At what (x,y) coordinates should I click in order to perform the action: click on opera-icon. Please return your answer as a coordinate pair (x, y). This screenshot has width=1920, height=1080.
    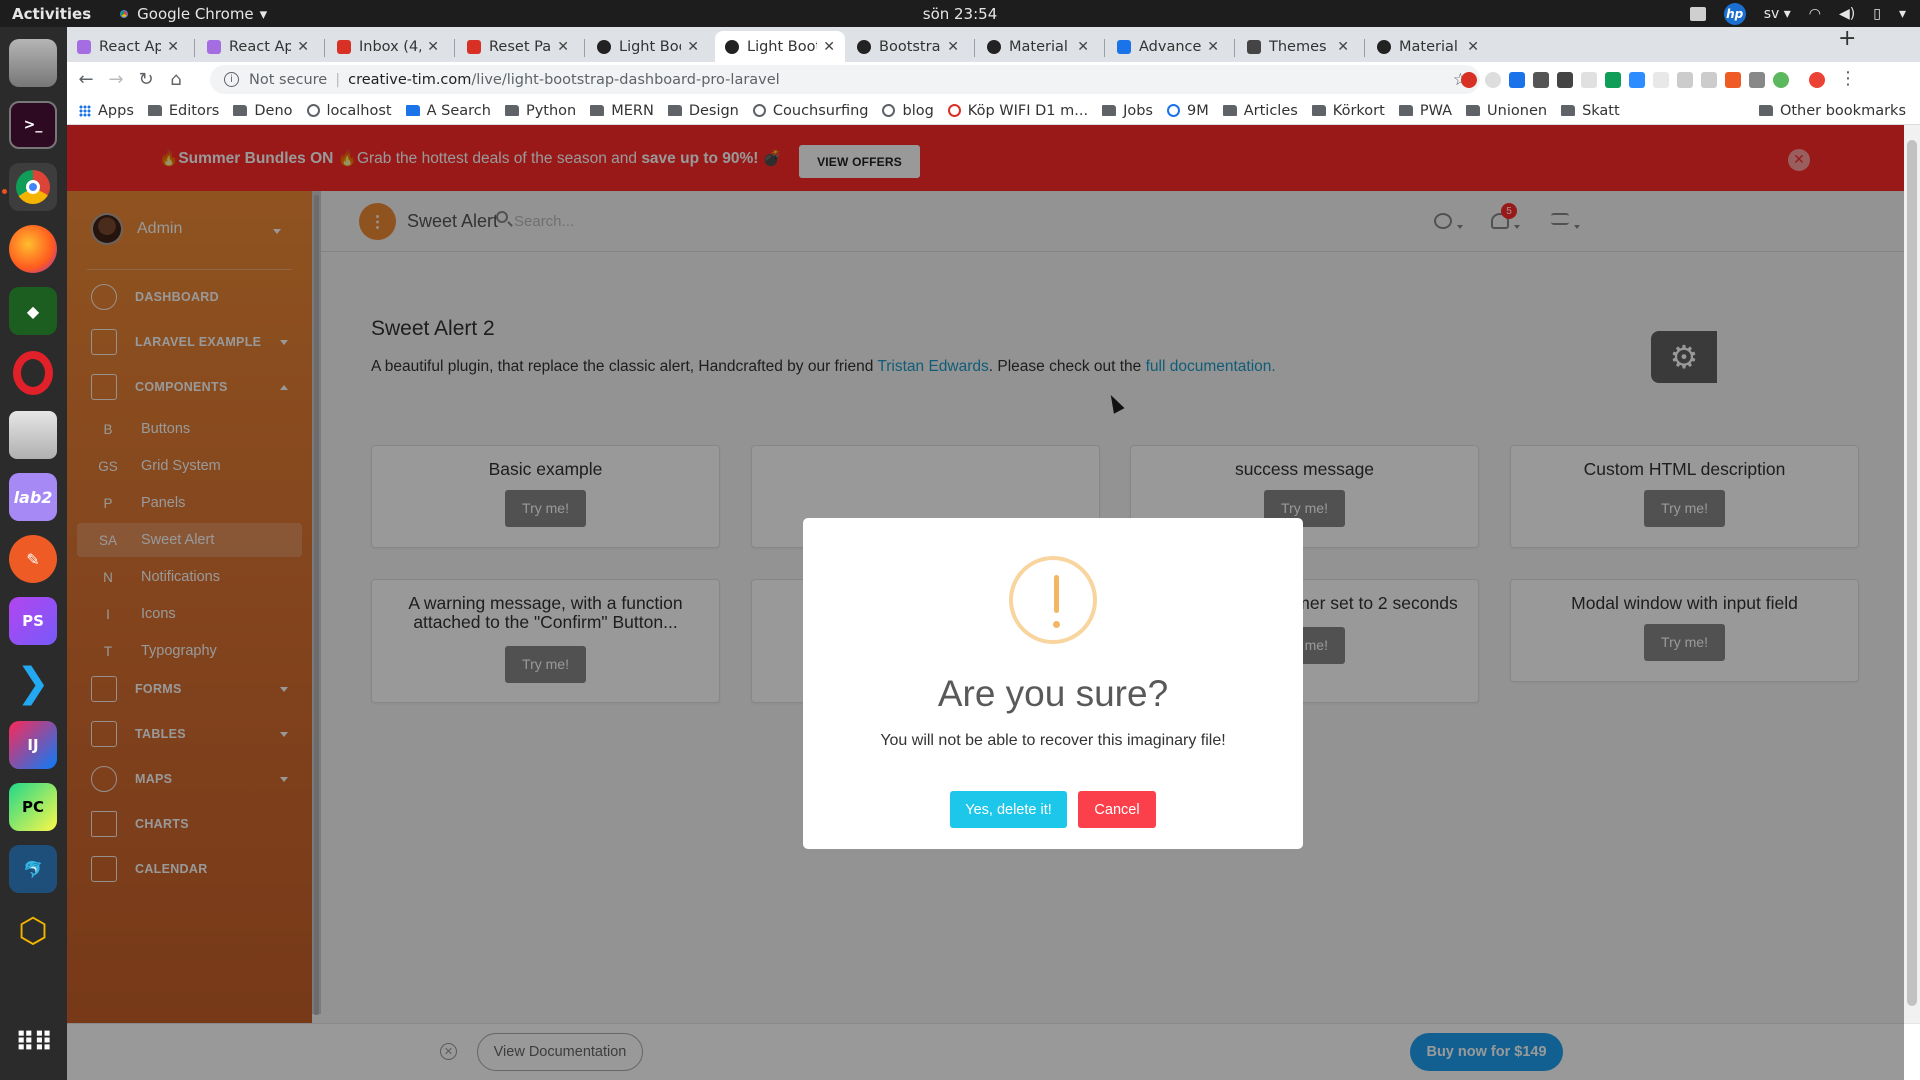
    Looking at the image, I should click on (33, 373).